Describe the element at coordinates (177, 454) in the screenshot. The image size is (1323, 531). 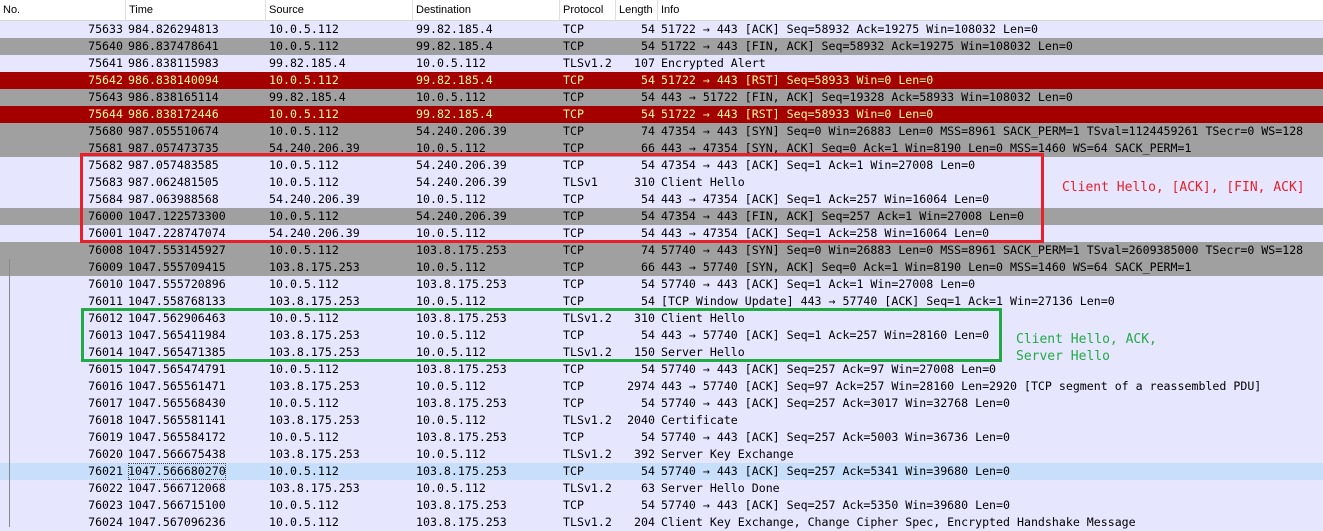
I see `packet-time: 1047.566675438` at that location.